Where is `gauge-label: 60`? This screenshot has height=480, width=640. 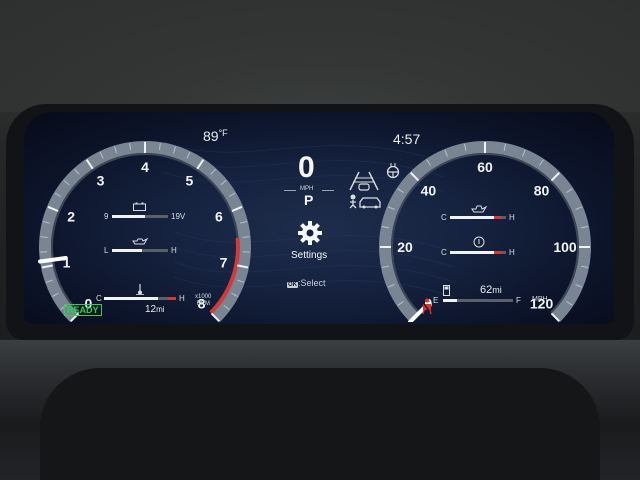
gauge-label: 60 is located at coordinates (485, 167).